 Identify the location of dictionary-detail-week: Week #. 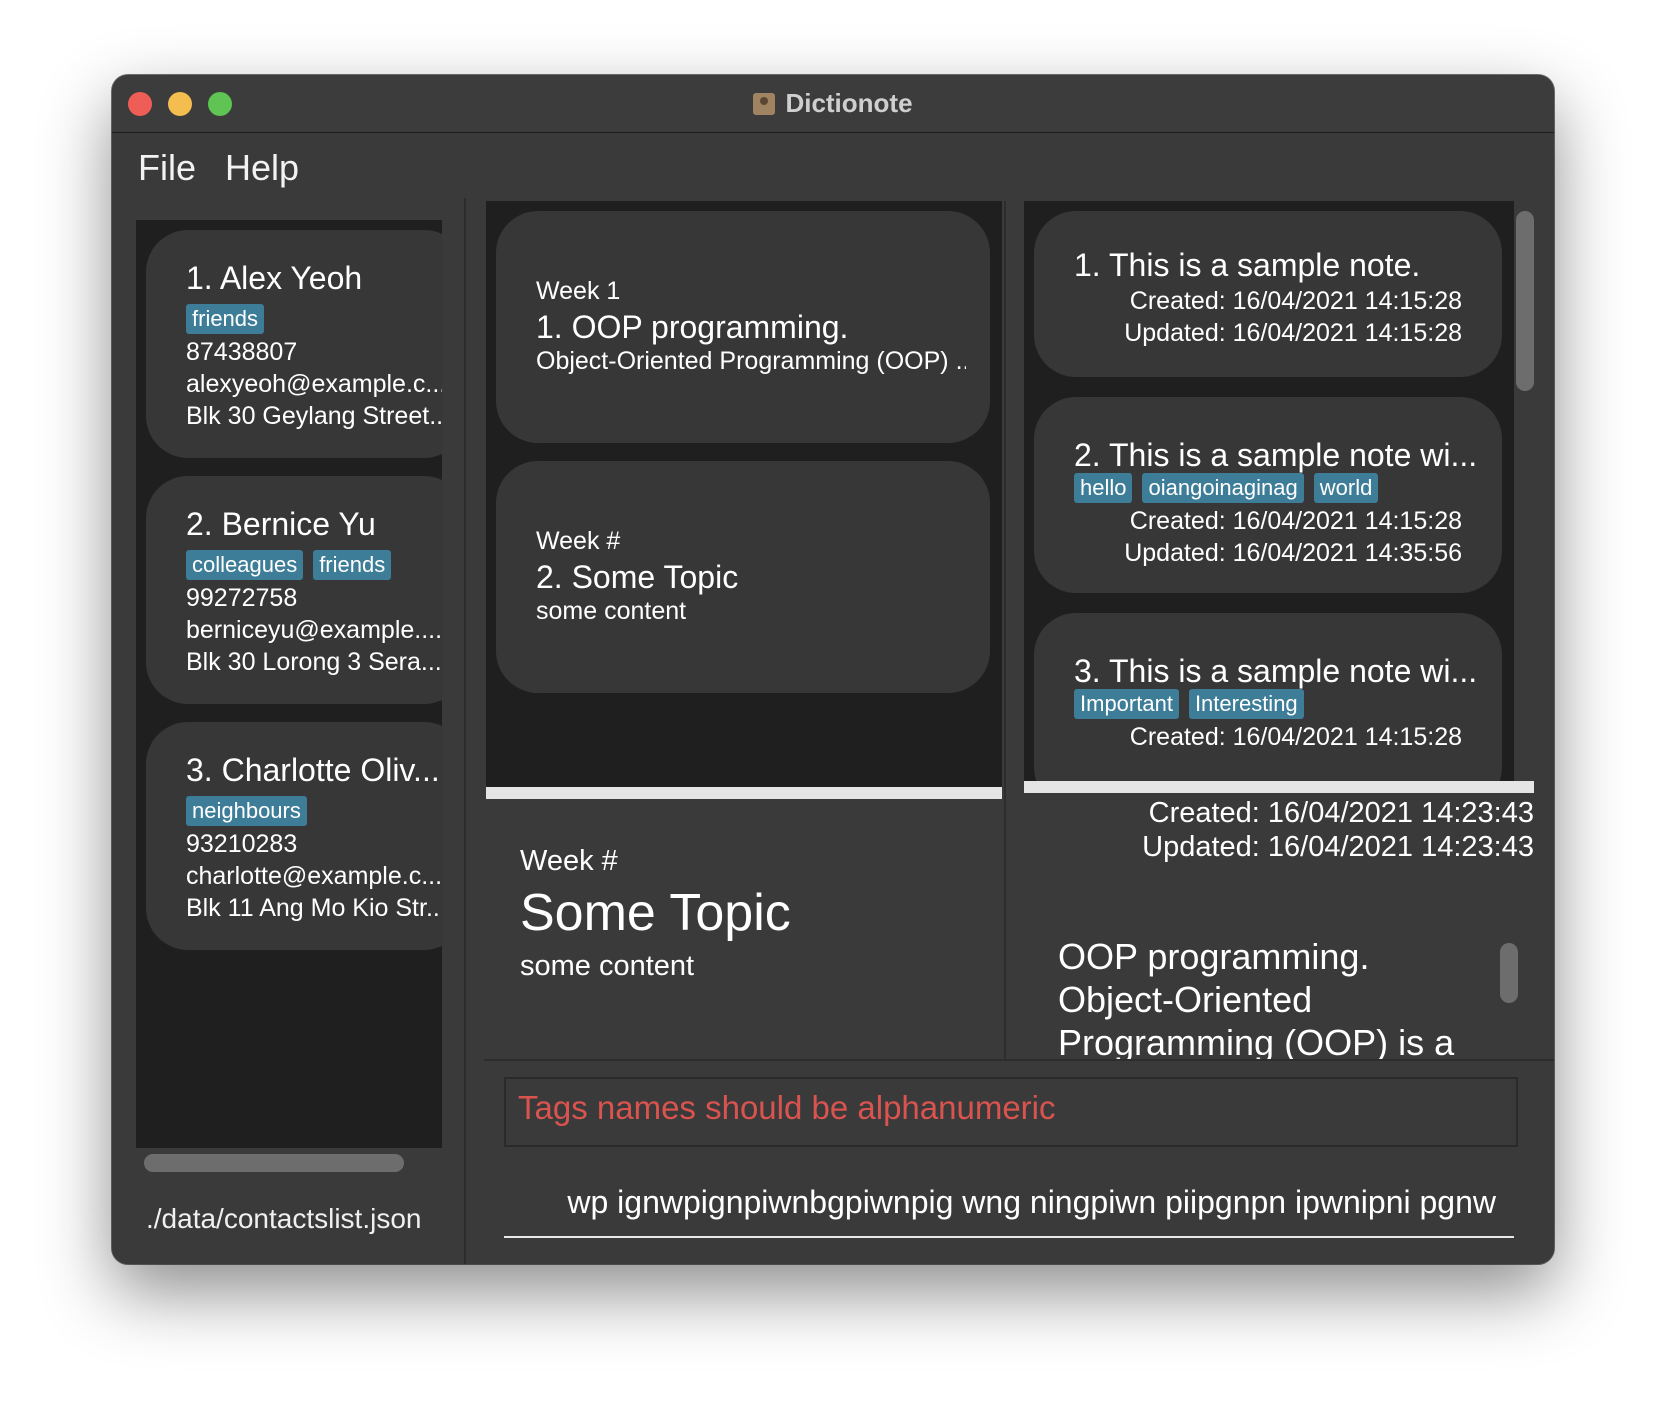
(569, 861).